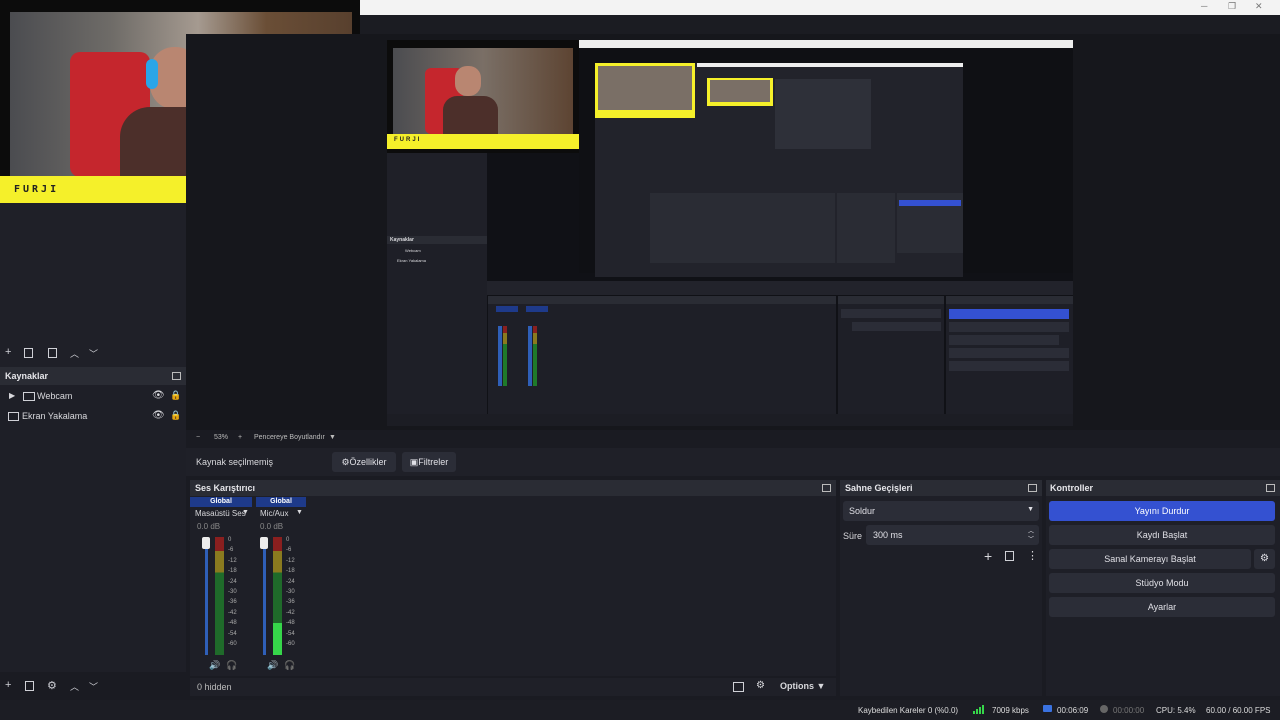  What do you see at coordinates (941, 511) in the screenshot?
I see `transition-select: Soldur ▼` at bounding box center [941, 511].